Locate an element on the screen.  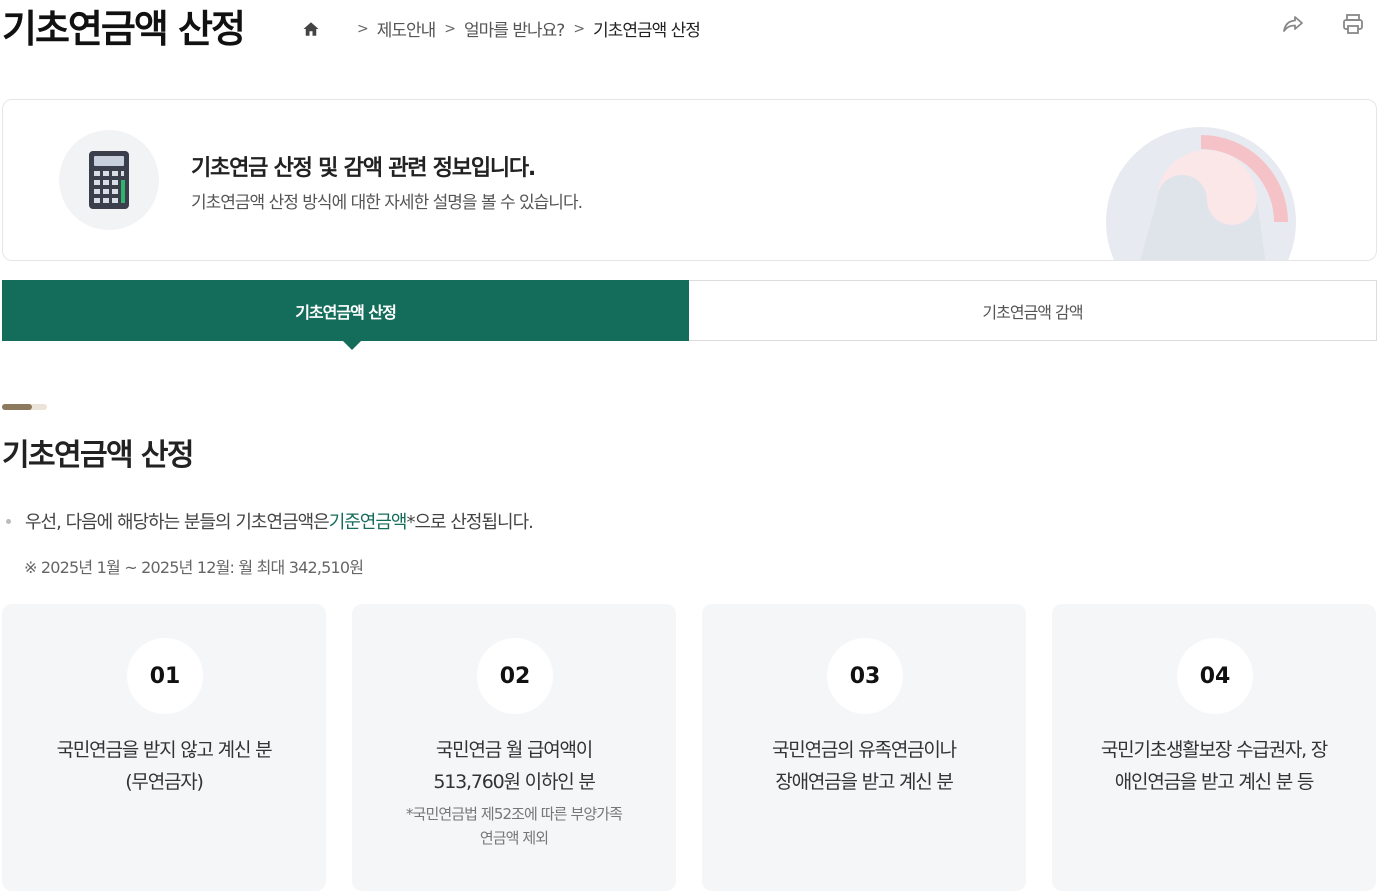
section-decoration is located at coordinates (24, 407).